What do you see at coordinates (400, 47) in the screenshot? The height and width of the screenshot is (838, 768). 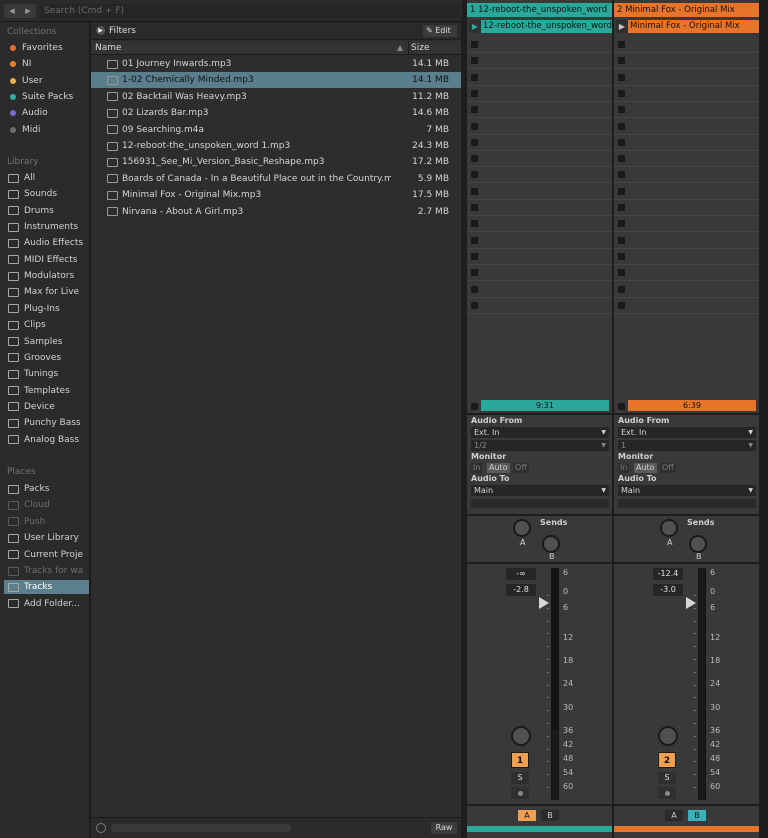 I see `sort-arrow-icon: ▲` at bounding box center [400, 47].